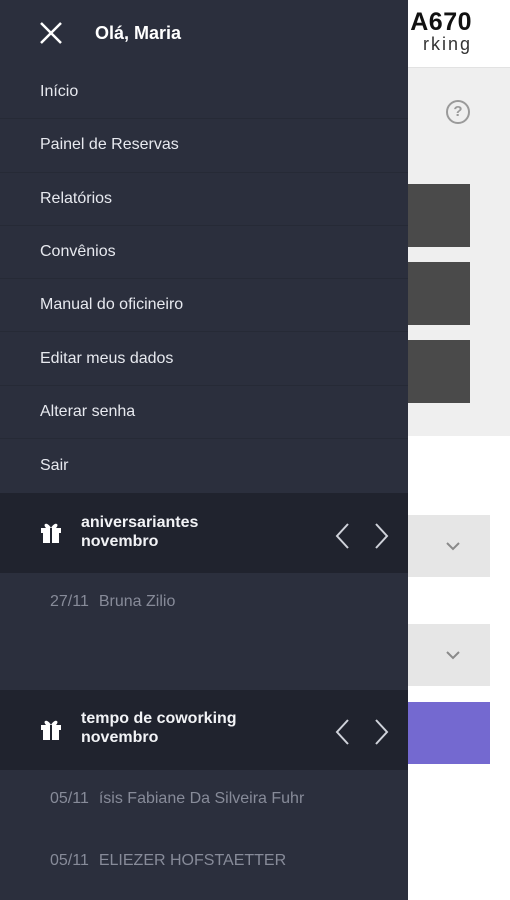 Image resolution: width=510 pixels, height=900 pixels. What do you see at coordinates (159, 728) in the screenshot?
I see `coworking-title: tempo de coworking novembro` at bounding box center [159, 728].